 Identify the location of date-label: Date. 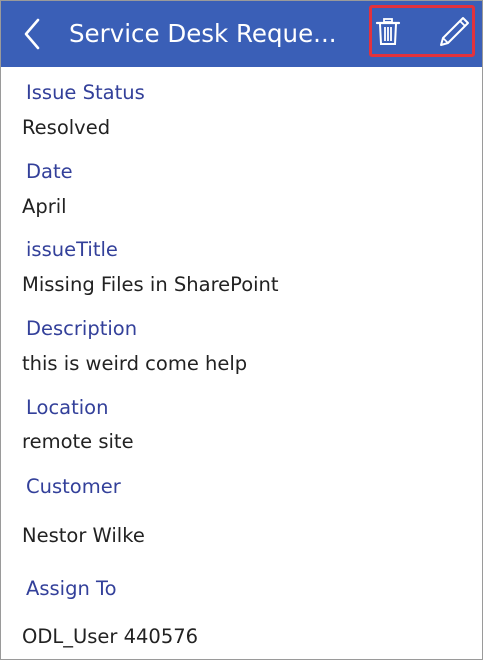
(49, 171).